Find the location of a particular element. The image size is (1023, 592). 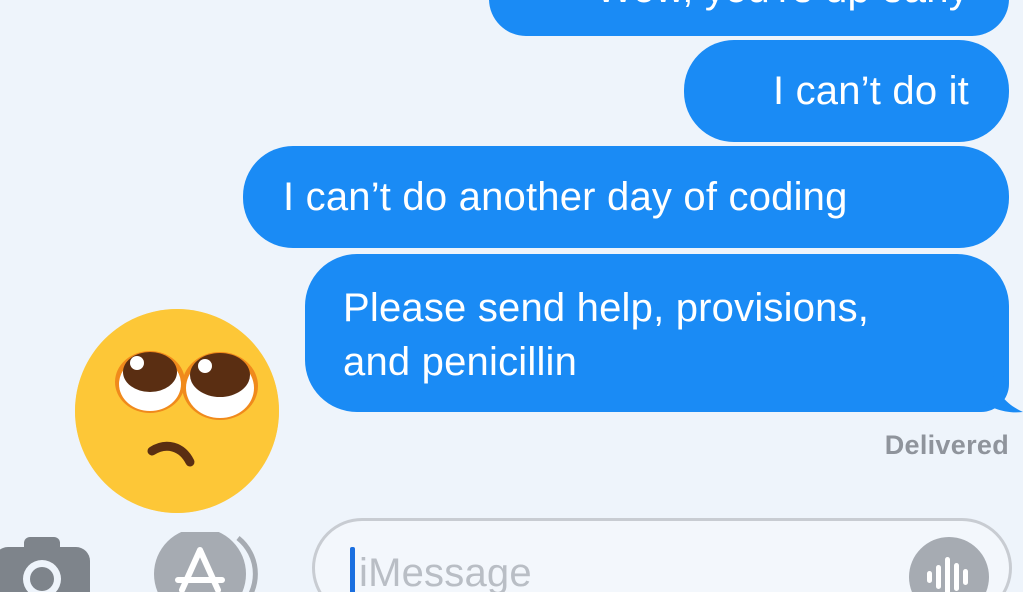

audio-waveform-icon is located at coordinates (947, 574).